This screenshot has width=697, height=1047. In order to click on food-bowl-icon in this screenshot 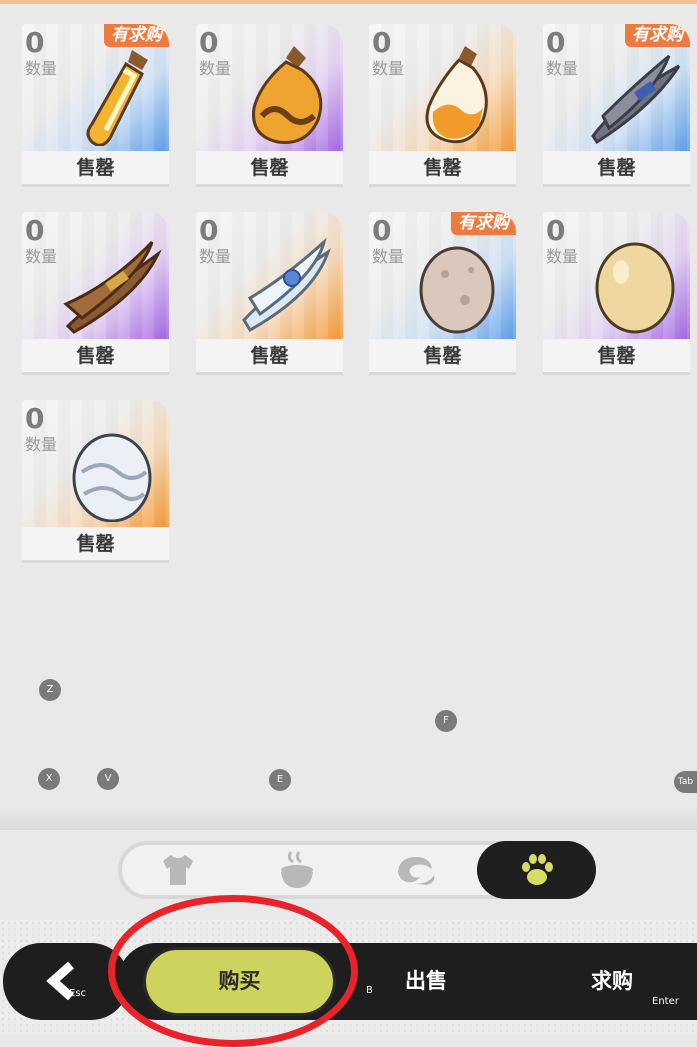, I will do `click(296, 869)`.